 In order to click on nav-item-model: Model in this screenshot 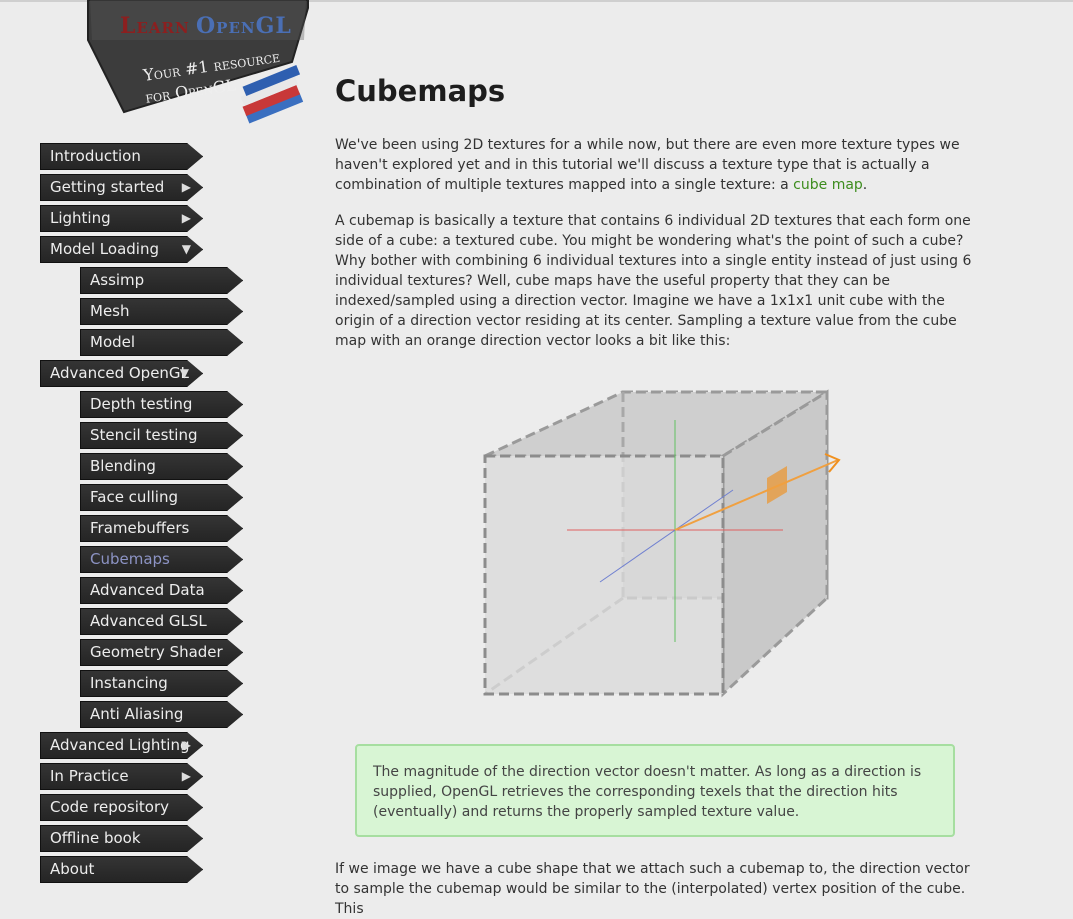, I will do `click(161, 342)`.